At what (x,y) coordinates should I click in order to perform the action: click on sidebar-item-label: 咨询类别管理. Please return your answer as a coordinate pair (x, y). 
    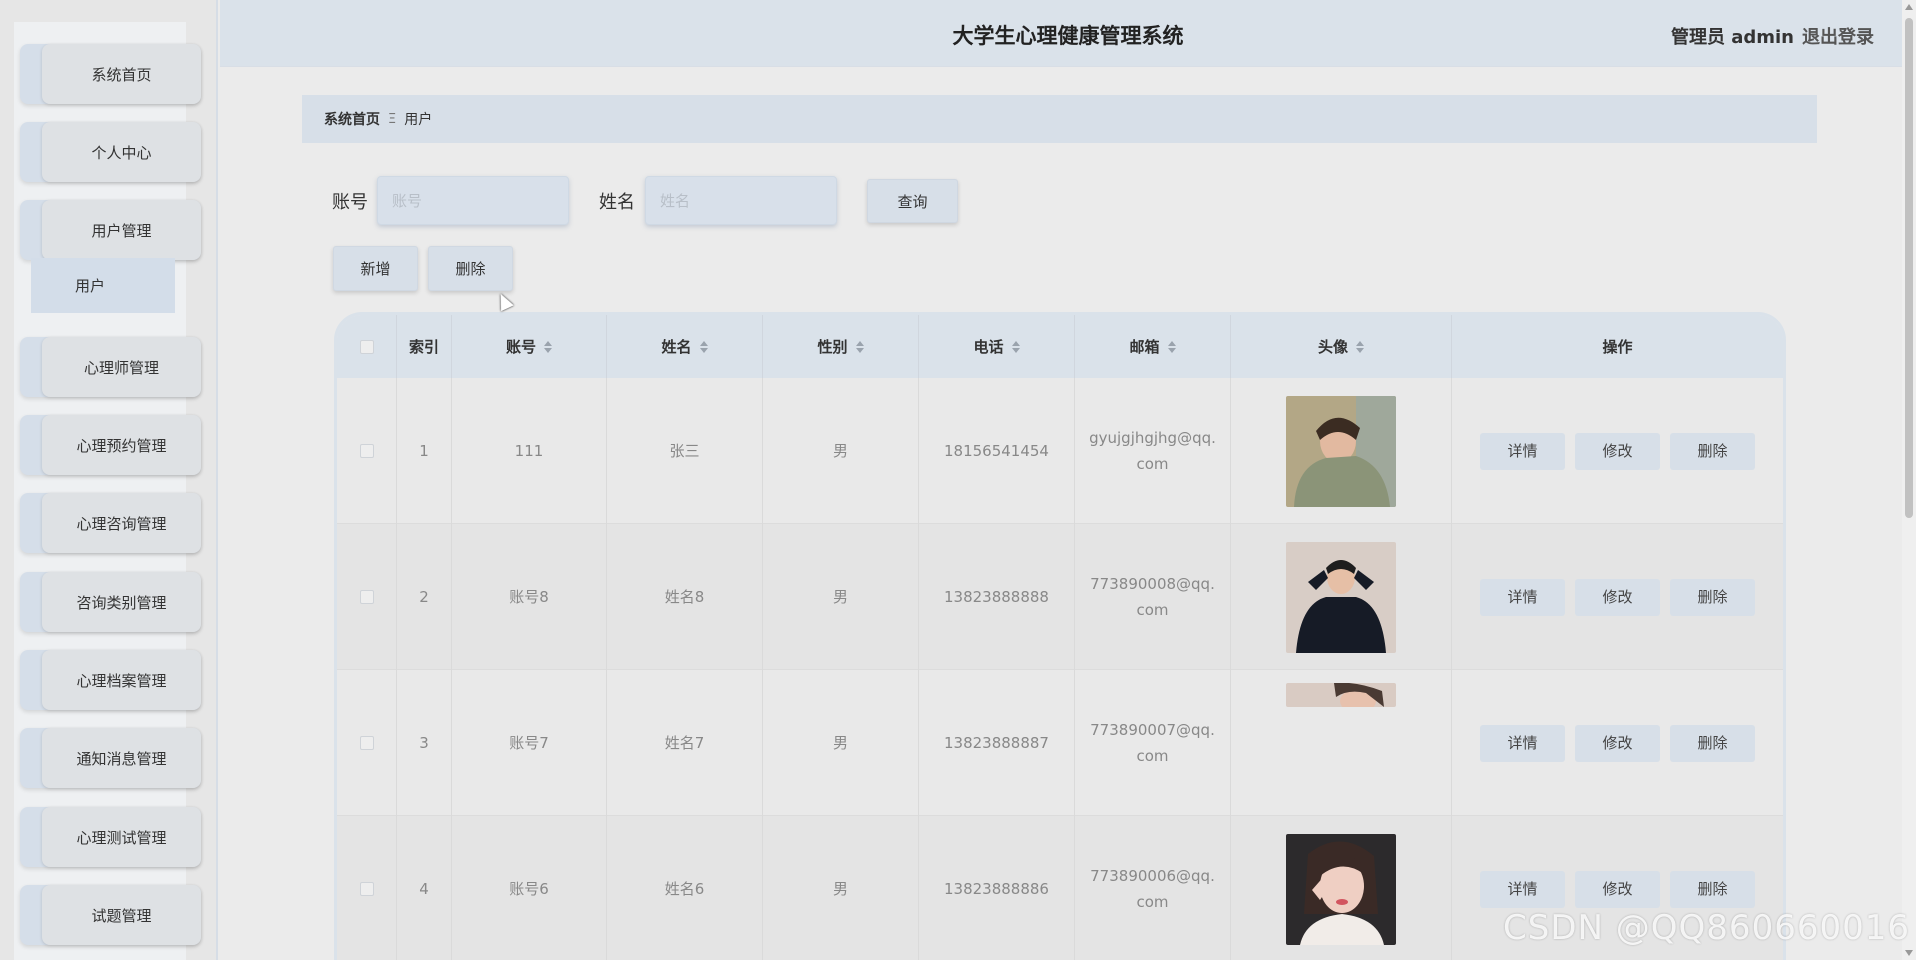
    Looking at the image, I should click on (121, 602).